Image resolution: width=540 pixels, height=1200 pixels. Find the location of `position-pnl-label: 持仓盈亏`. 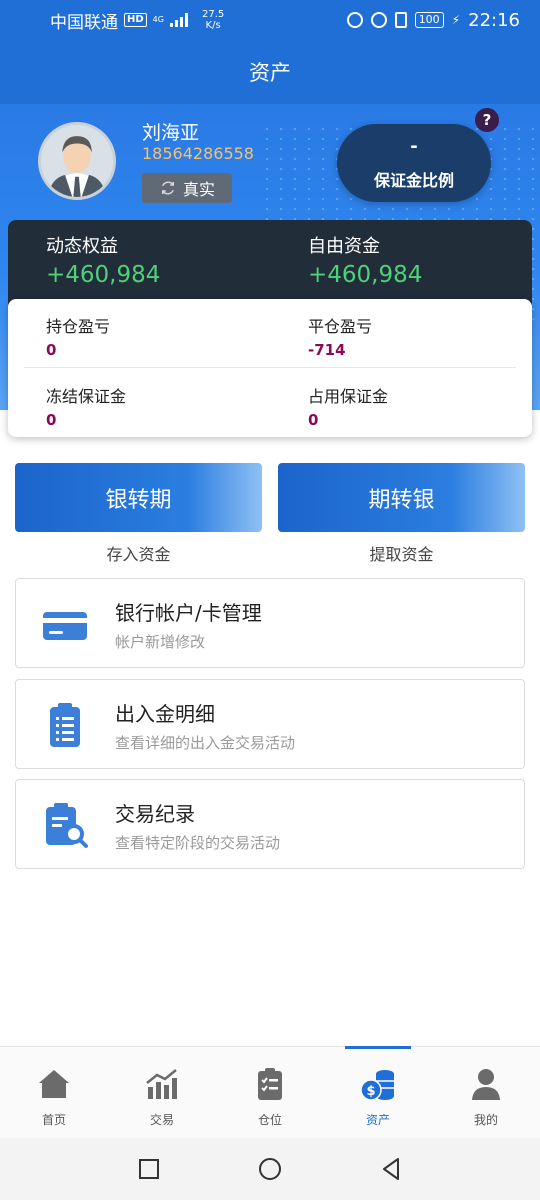

position-pnl-label: 持仓盈亏 is located at coordinates (78, 326).